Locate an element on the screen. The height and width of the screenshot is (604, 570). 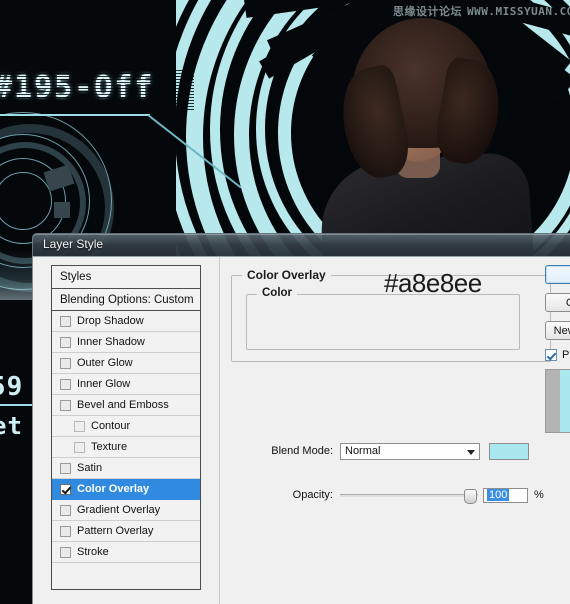
style-list-item-label: Color Overlay is located at coordinates (113, 489).